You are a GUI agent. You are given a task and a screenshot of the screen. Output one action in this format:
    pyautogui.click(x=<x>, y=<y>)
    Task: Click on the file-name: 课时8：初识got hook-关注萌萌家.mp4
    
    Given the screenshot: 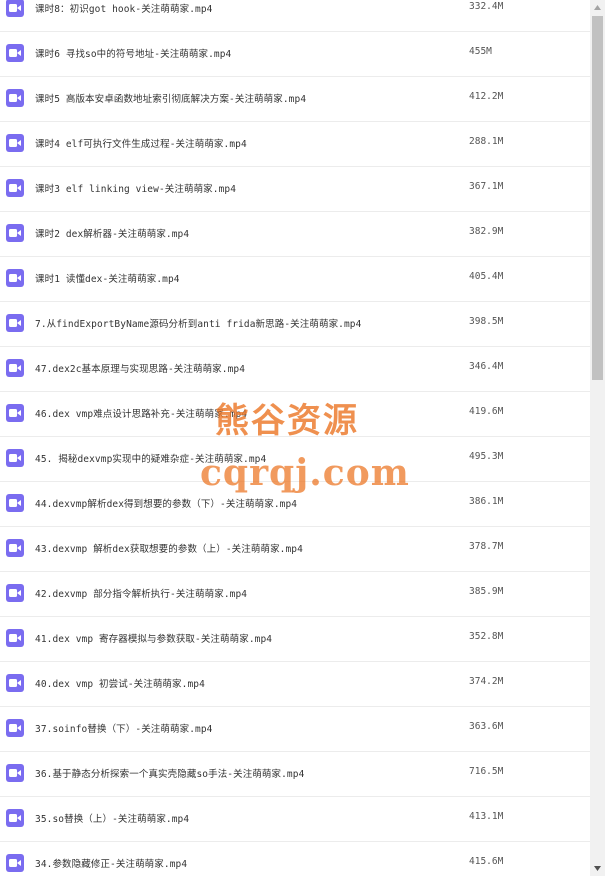 What is the action you would take?
    pyautogui.click(x=123, y=8)
    